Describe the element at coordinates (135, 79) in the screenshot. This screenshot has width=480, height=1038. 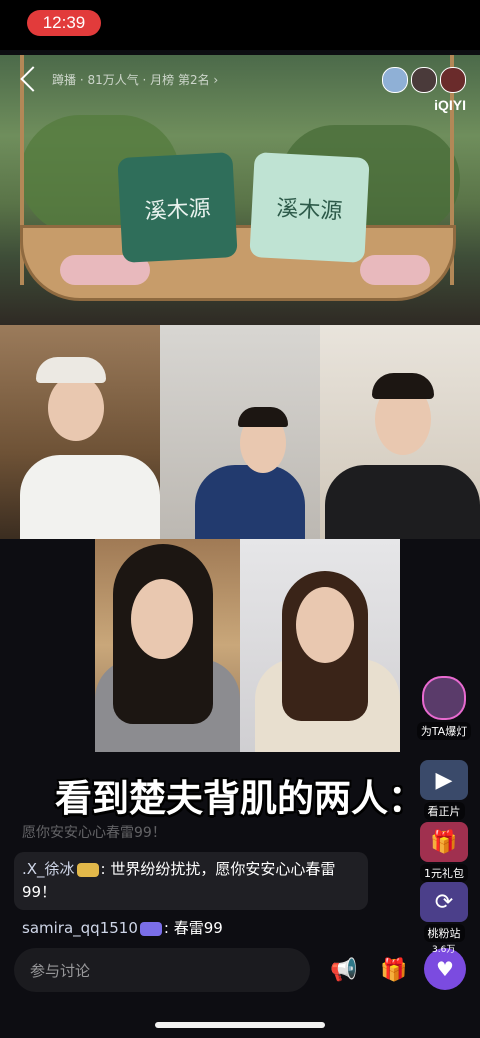
I see `stream-info: 蹲播 · 81万人气 · 月榜 第2名 ›` at that location.